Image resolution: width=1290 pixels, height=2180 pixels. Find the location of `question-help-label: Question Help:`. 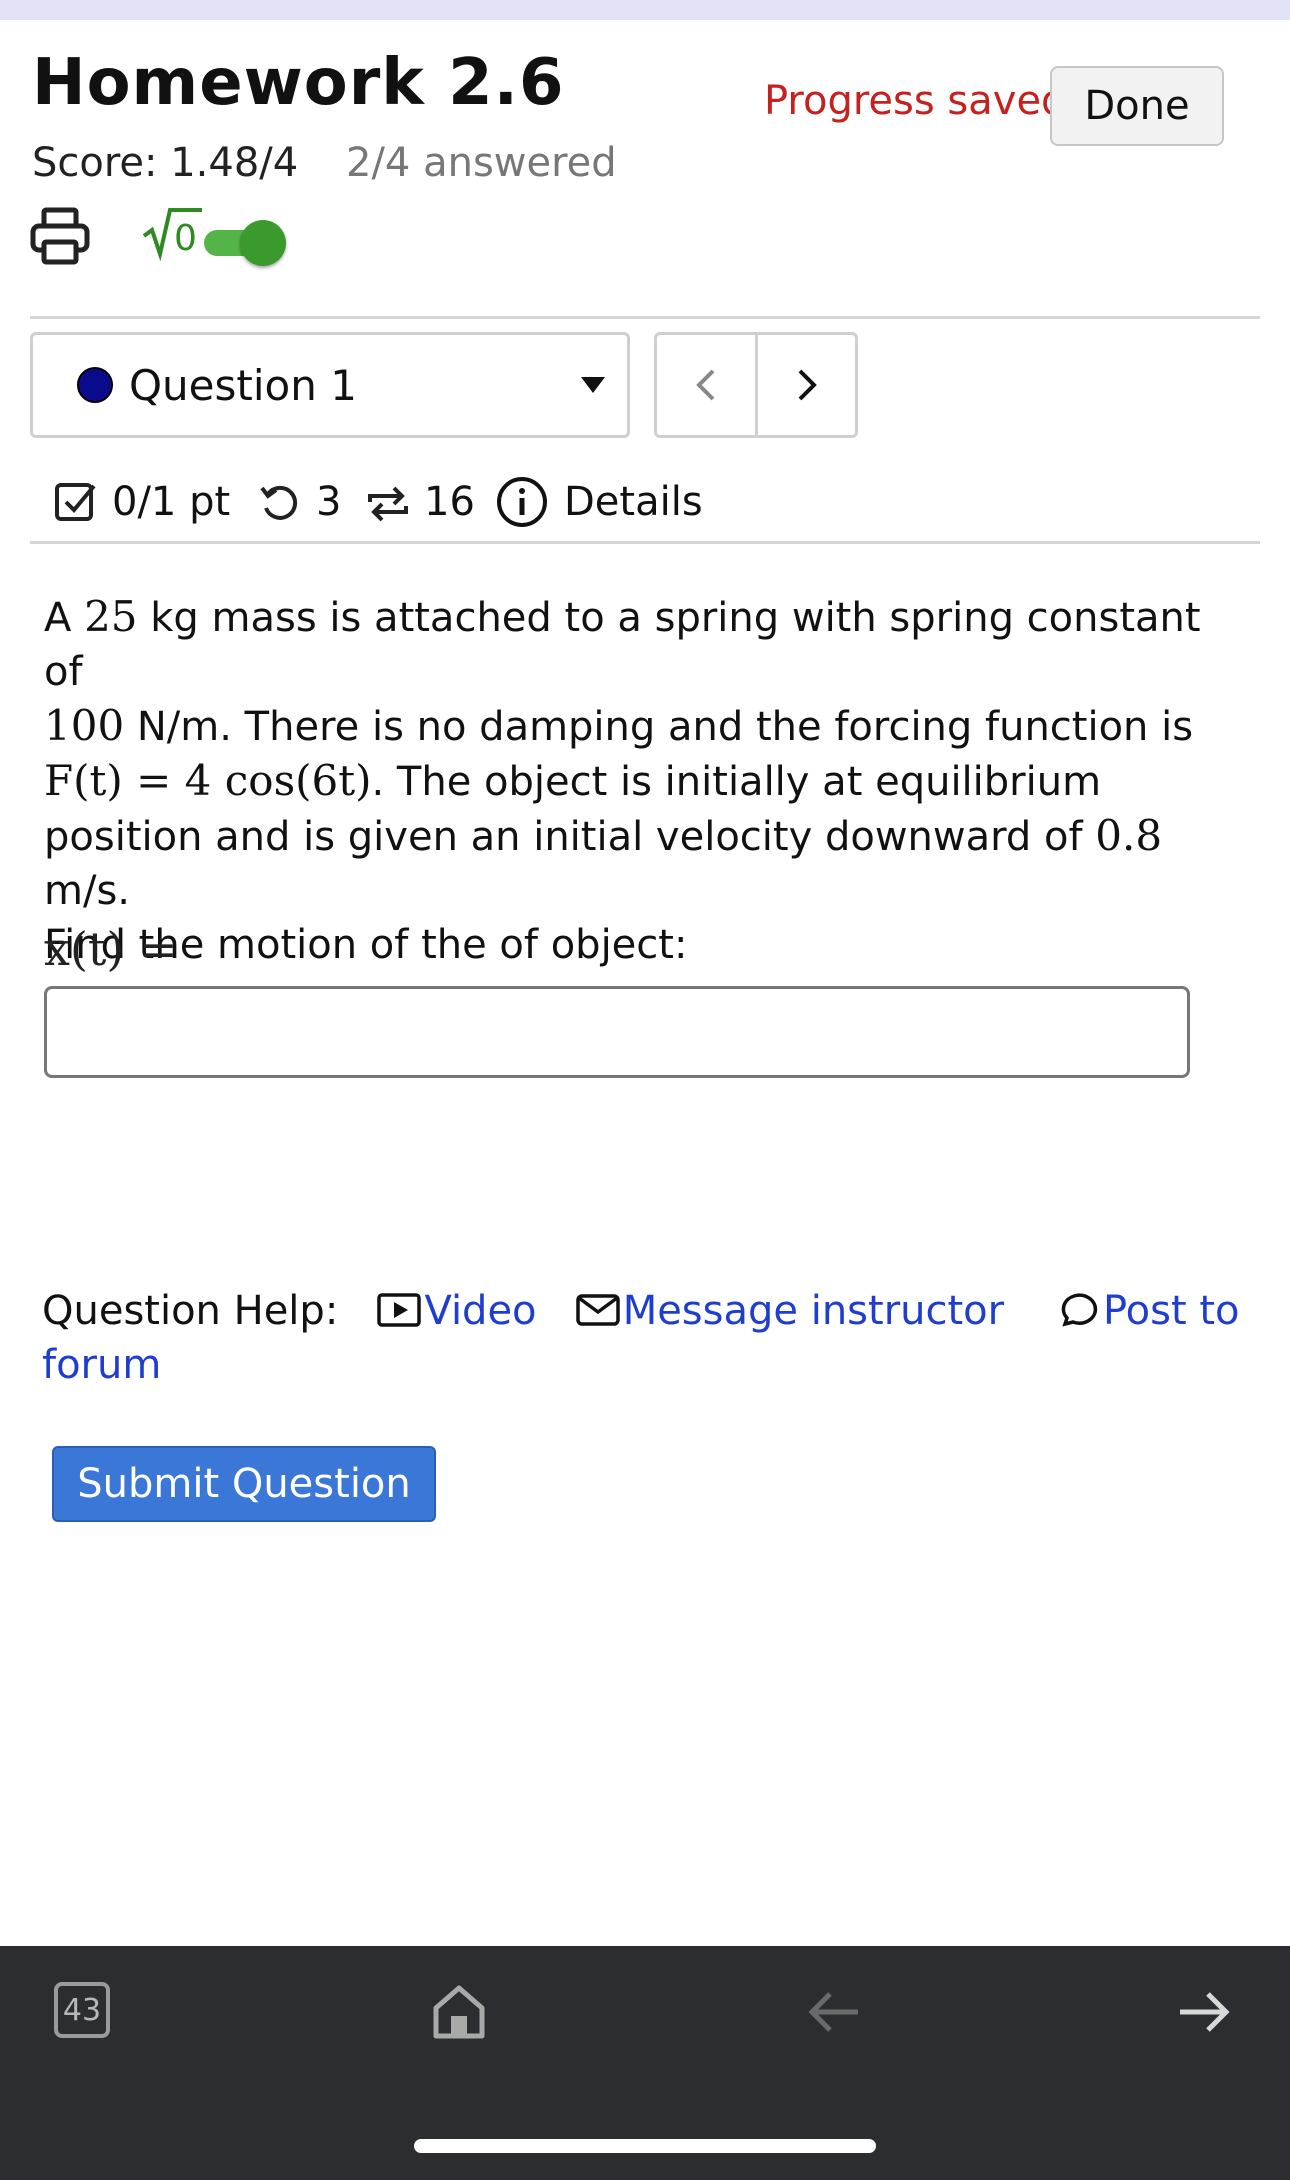

question-help-label: Question Help: is located at coordinates (190, 1311).